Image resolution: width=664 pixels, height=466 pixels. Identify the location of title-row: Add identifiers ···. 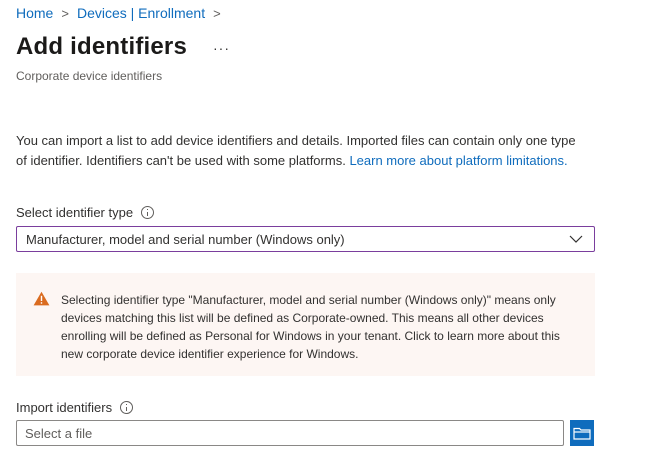
(123, 47).